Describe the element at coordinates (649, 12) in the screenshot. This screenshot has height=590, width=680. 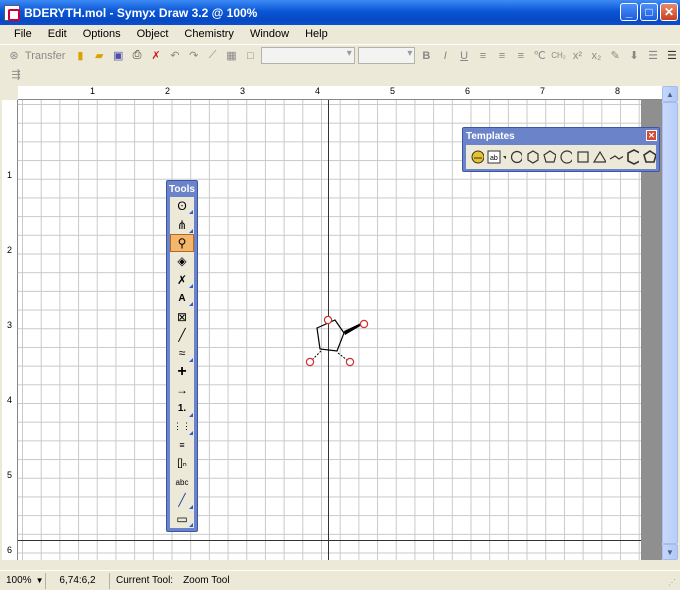
I see `maximize-icon: □` at that location.